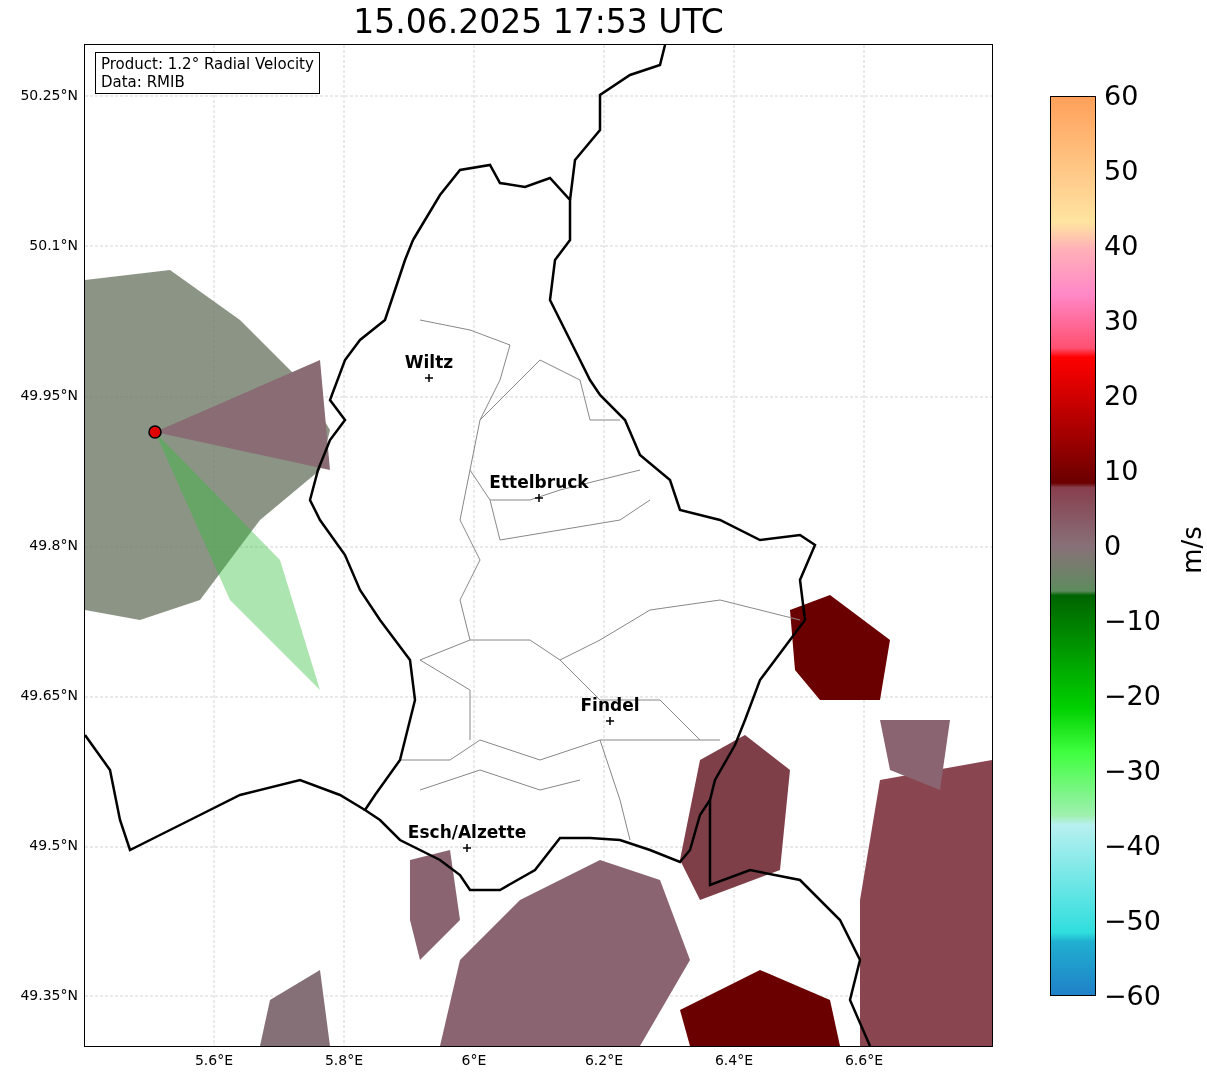 Image resolution: width=1207 pixels, height=1081 pixels. Describe the element at coordinates (1113, 545) in the screenshot. I see `colorbar-tick-label: 0` at that location.